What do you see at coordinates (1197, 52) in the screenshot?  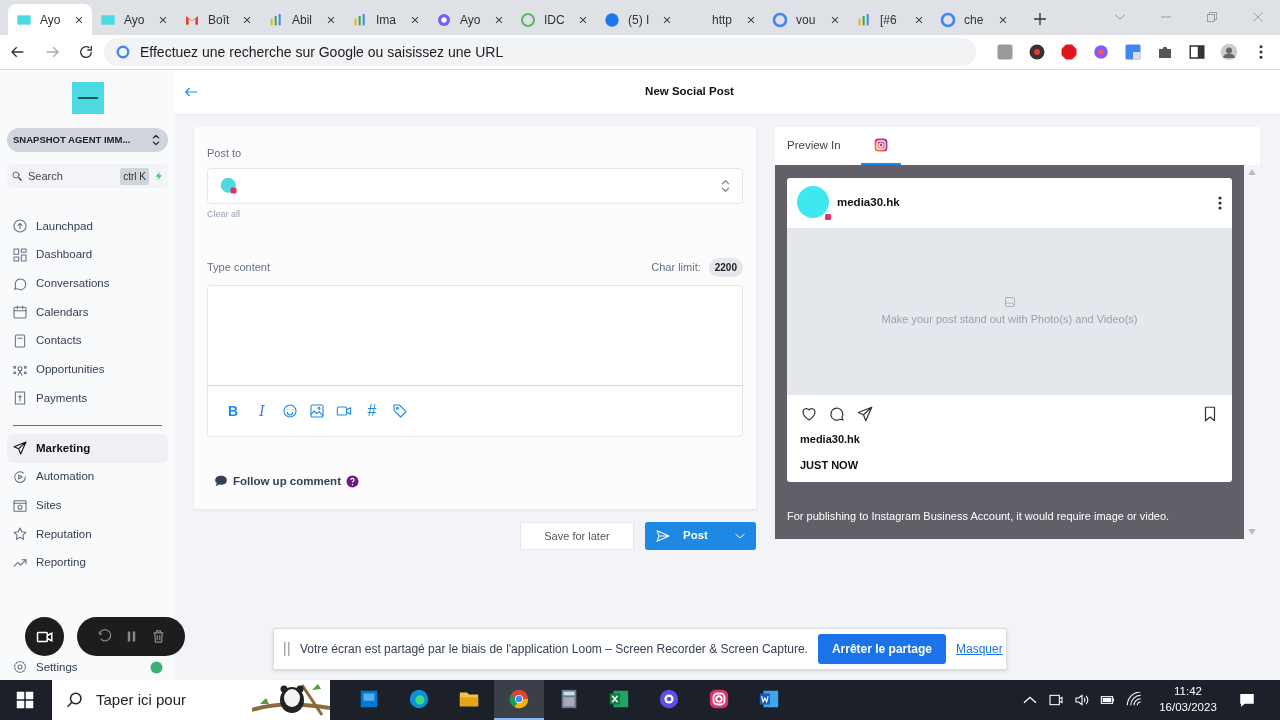 I see `sidepanel-icon` at bounding box center [1197, 52].